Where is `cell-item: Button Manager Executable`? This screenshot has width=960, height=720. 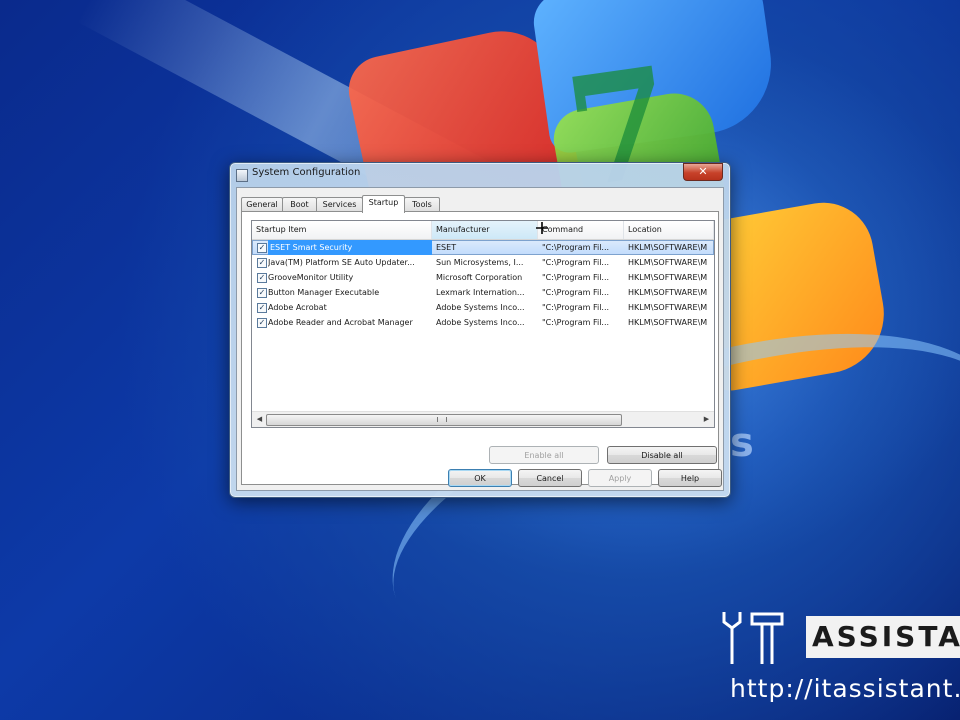
cell-item: Button Manager Executable is located at coordinates (324, 292).